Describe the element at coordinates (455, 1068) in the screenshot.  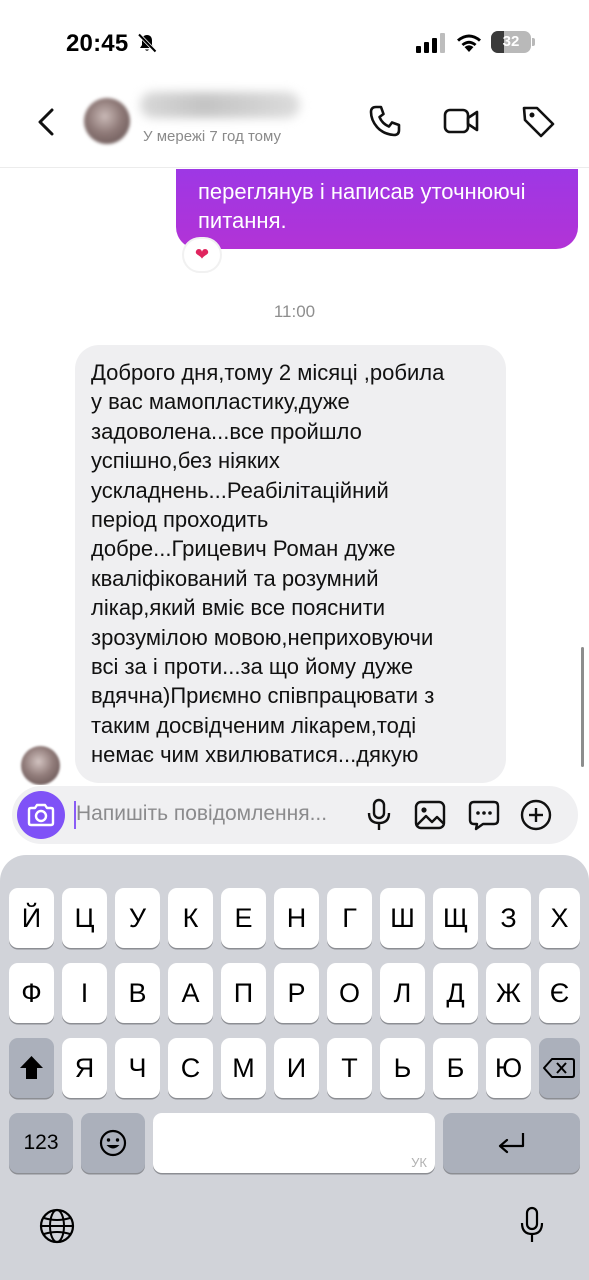
I see `key: Б` at that location.